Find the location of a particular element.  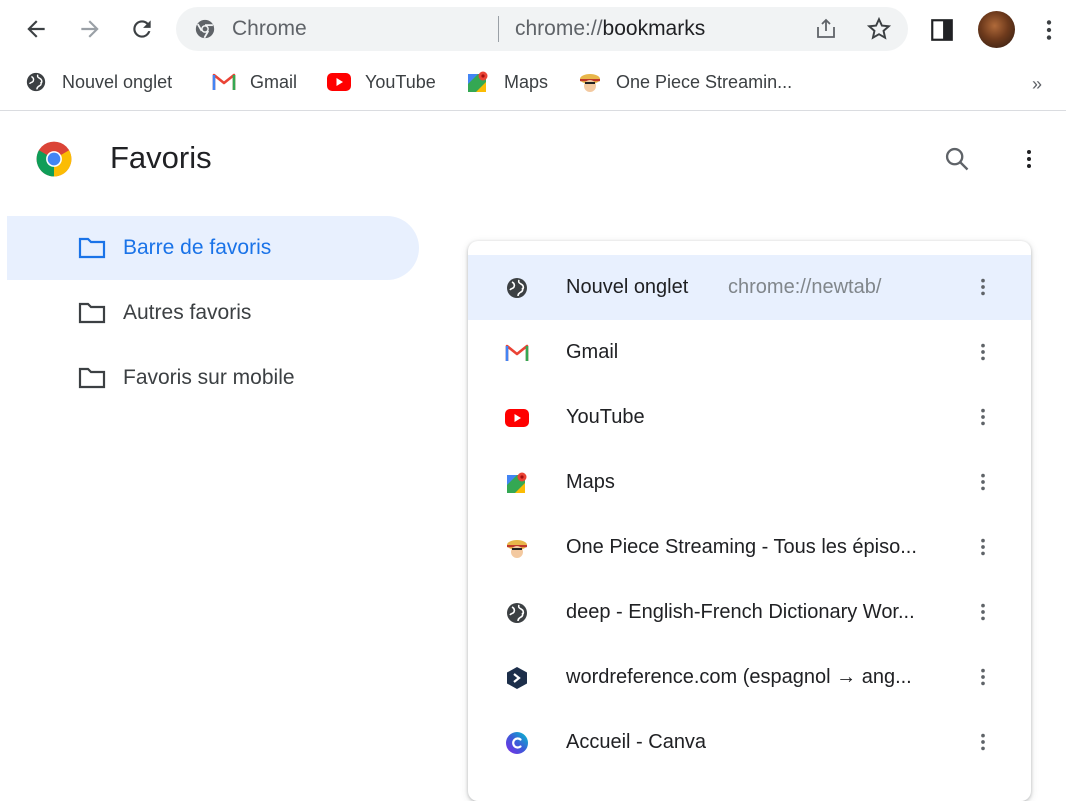

arrow-right-icon is located at coordinates (90, 29).